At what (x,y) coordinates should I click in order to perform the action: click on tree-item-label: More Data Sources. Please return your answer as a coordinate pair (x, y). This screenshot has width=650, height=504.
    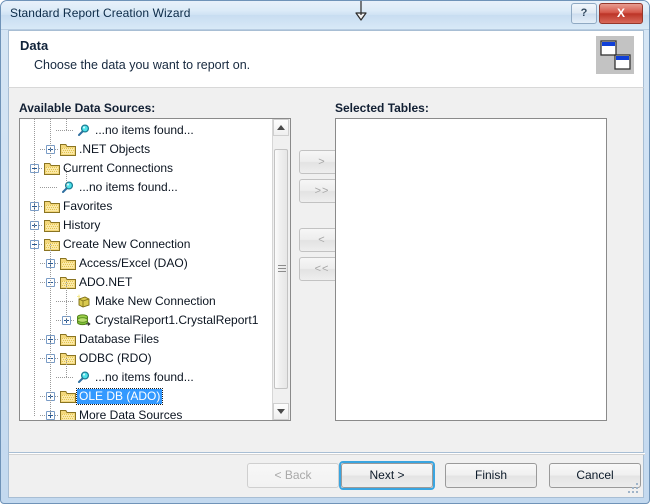
    Looking at the image, I should click on (131, 414).